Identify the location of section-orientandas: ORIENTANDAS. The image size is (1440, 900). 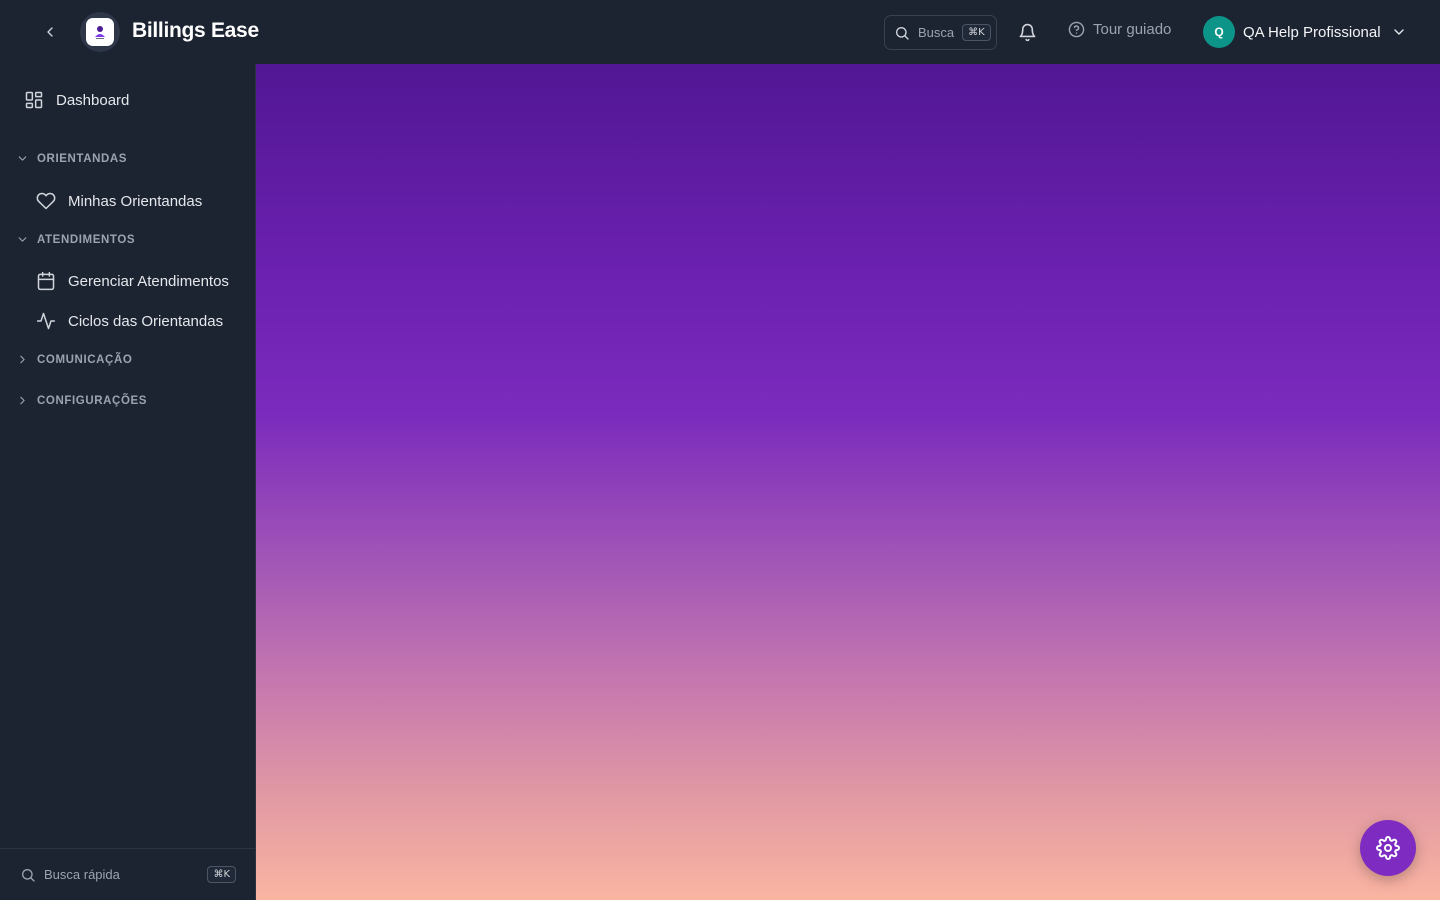
(71, 158).